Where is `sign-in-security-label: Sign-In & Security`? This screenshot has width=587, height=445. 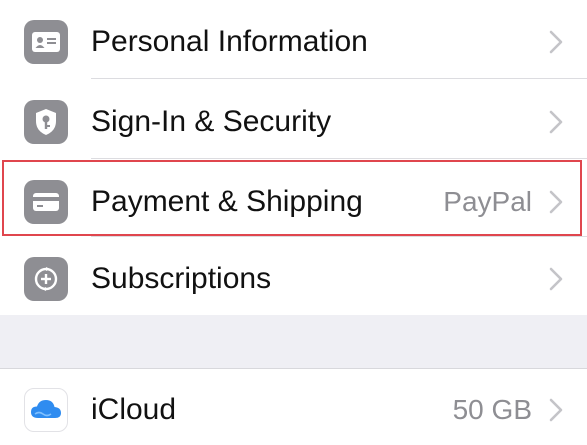
sign-in-security-label: Sign-In & Security is located at coordinates (211, 121).